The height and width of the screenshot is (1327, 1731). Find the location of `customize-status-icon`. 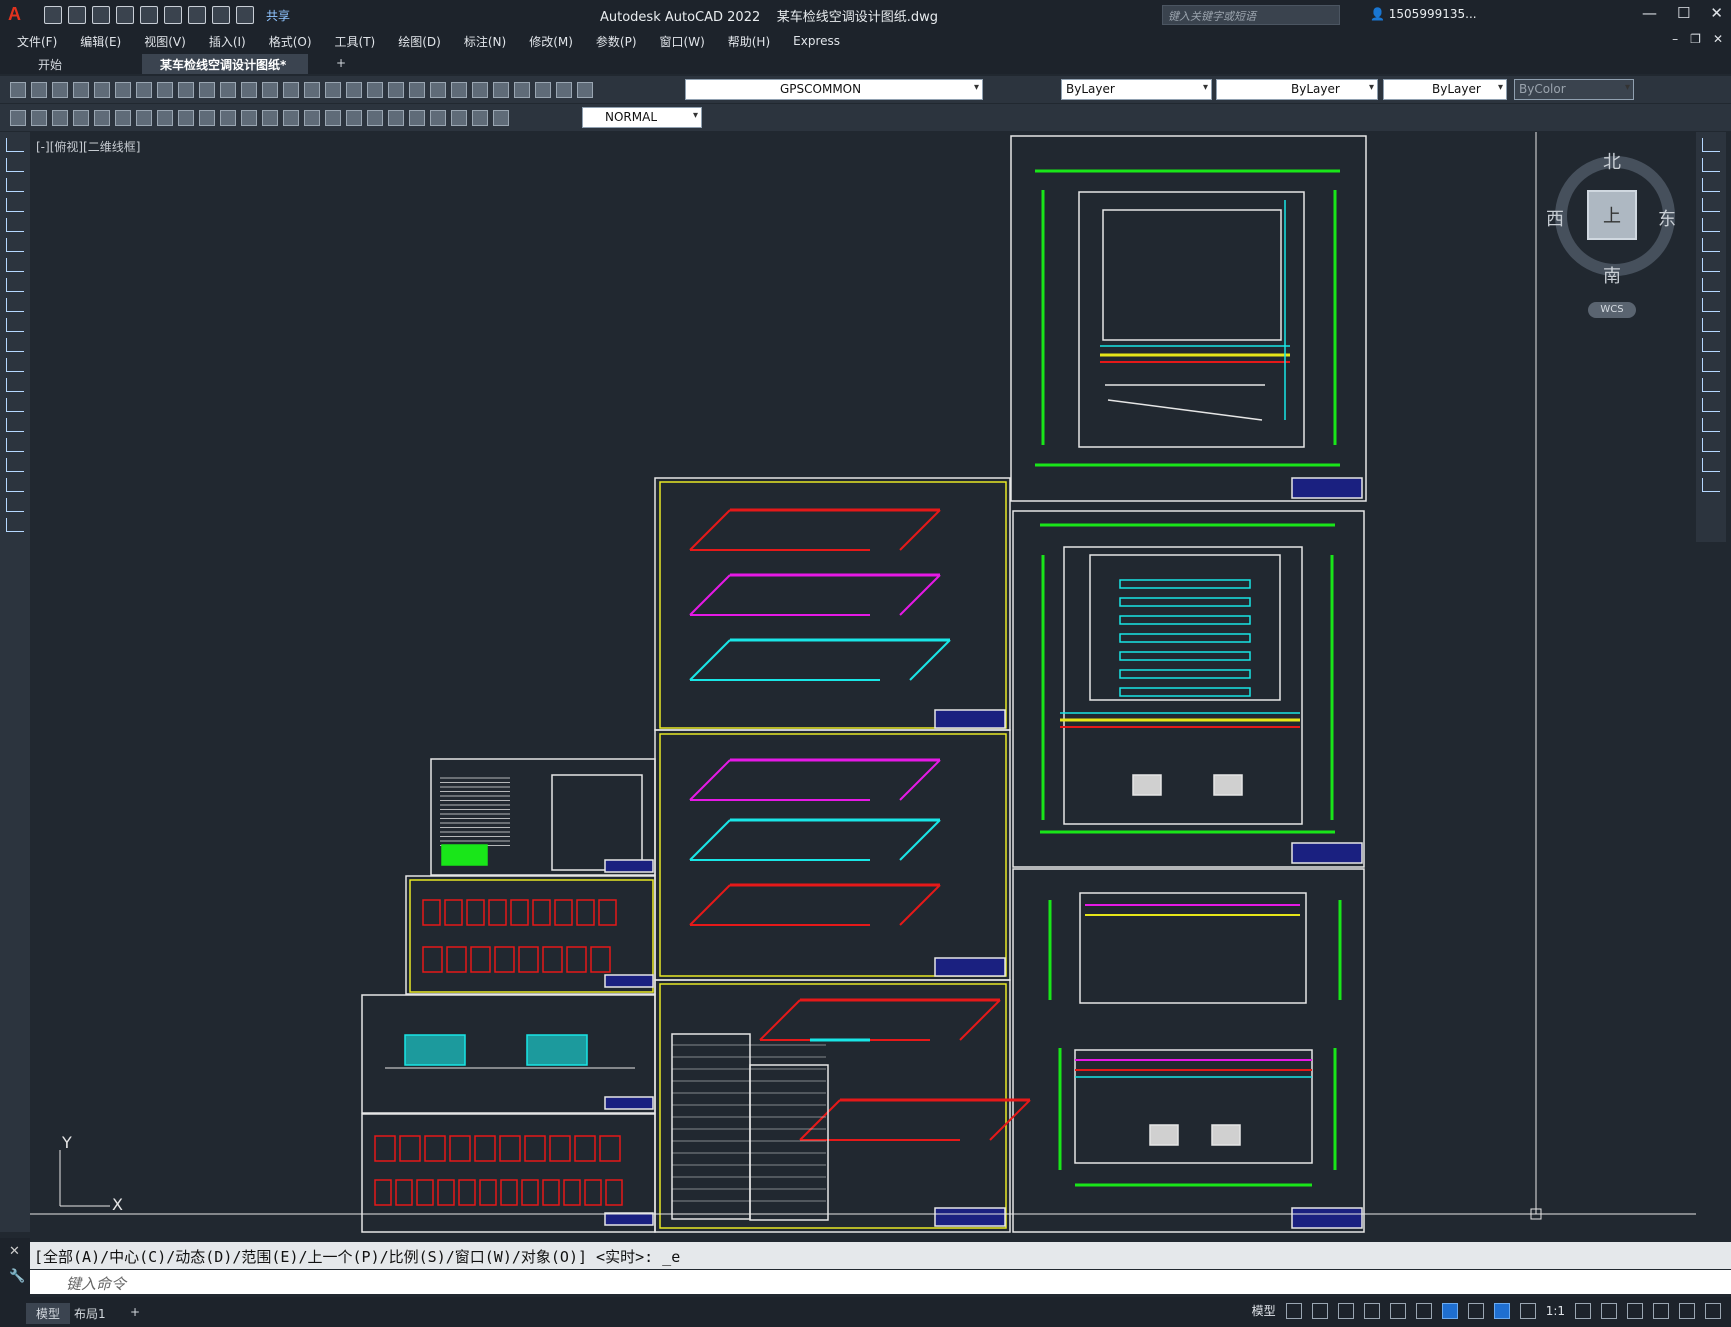

customize-status-icon is located at coordinates (1713, 1310).